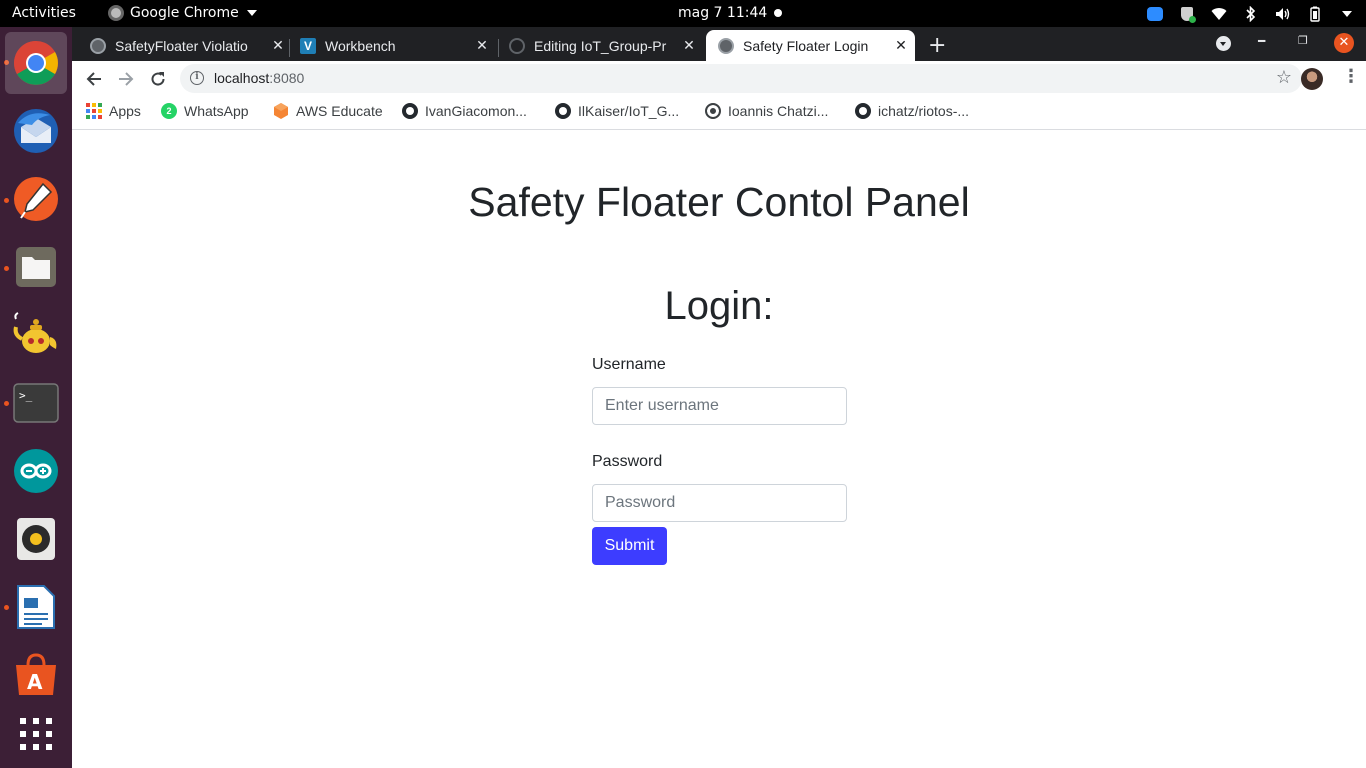  I want to click on tab-safetyfloater-violations: SafetyFloater Violatio ✕, so click(188, 45).